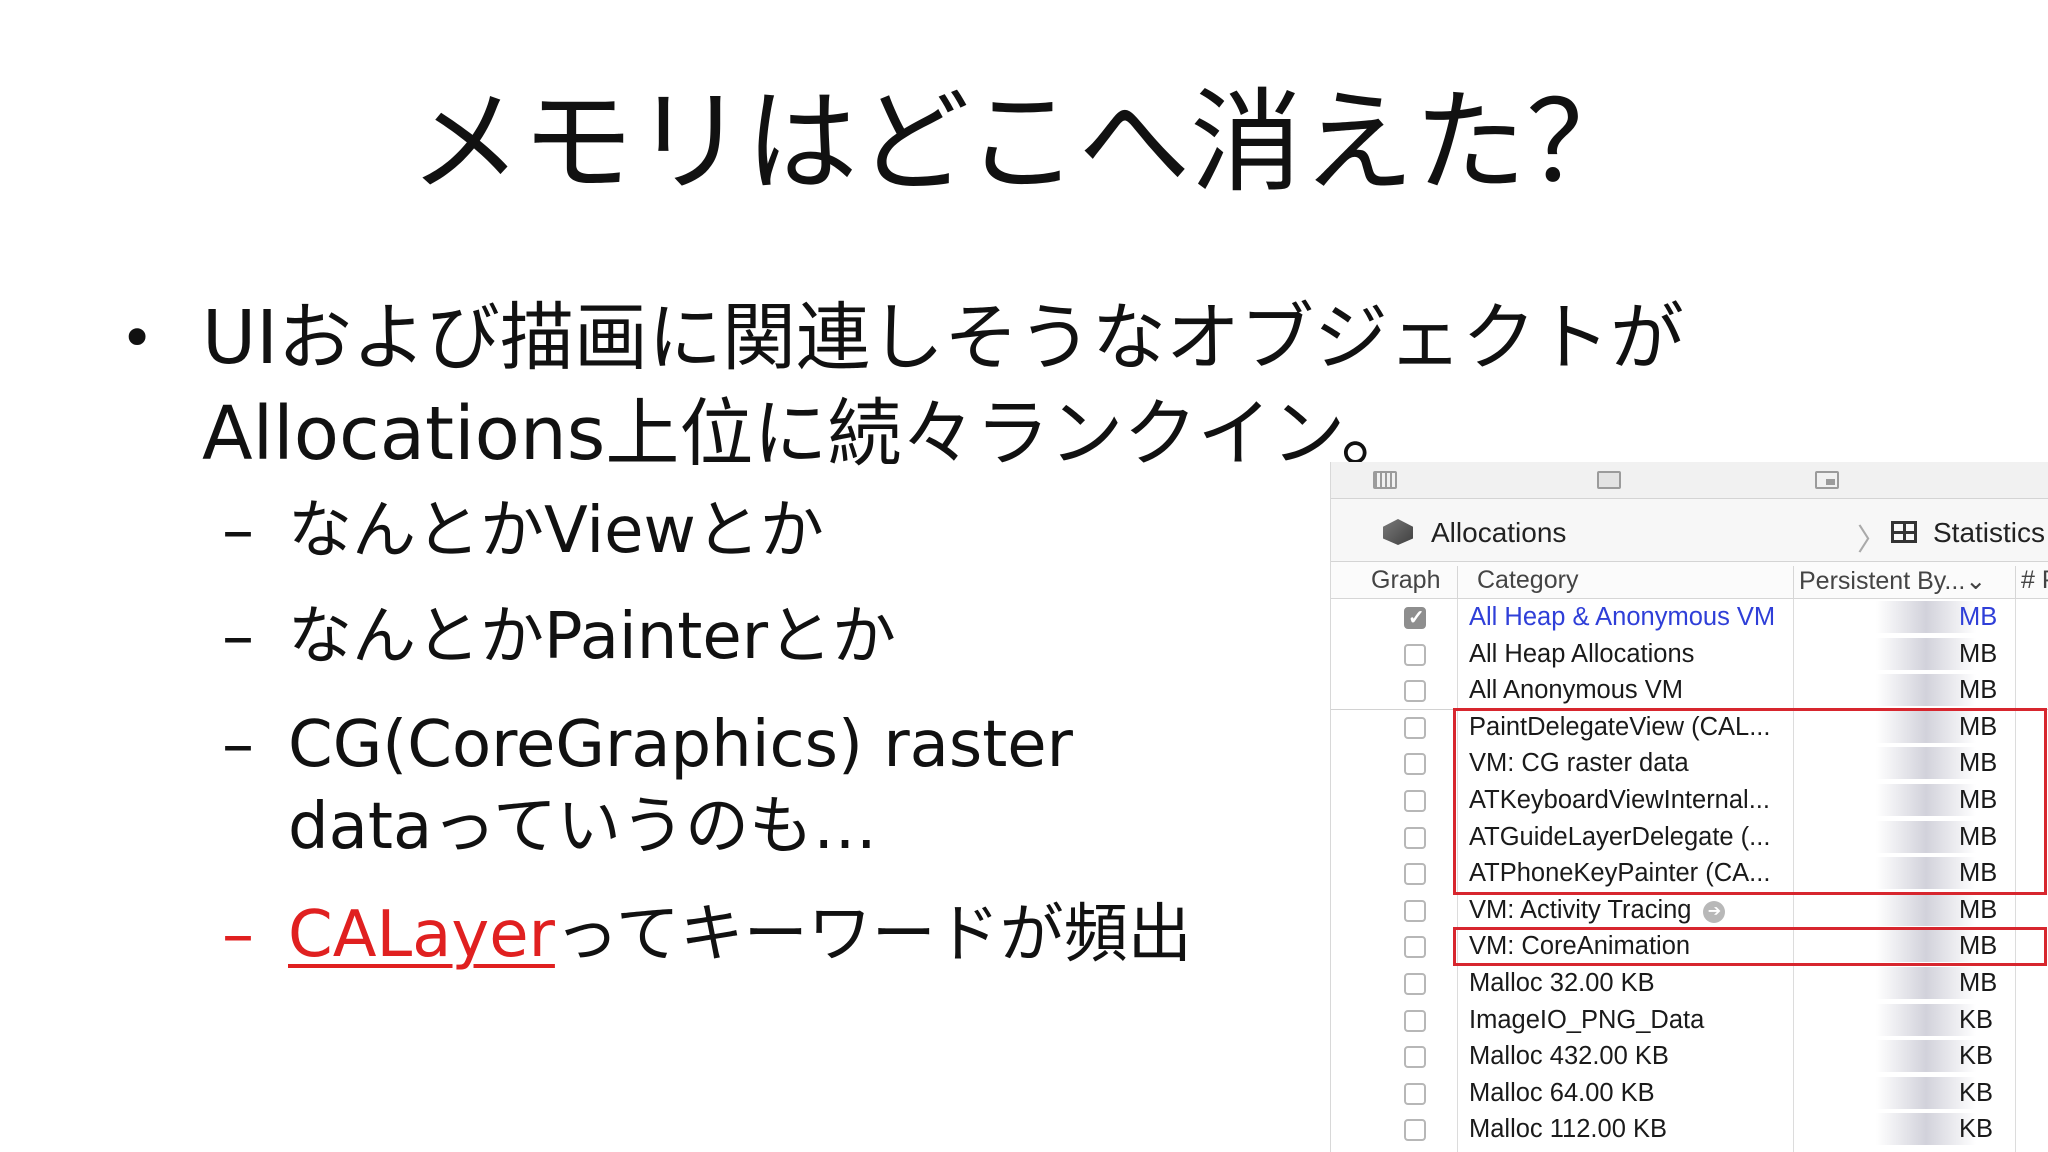 This screenshot has height=1152, width=2048. What do you see at coordinates (1609, 480) in the screenshot?
I see `blank-panel-icon` at bounding box center [1609, 480].